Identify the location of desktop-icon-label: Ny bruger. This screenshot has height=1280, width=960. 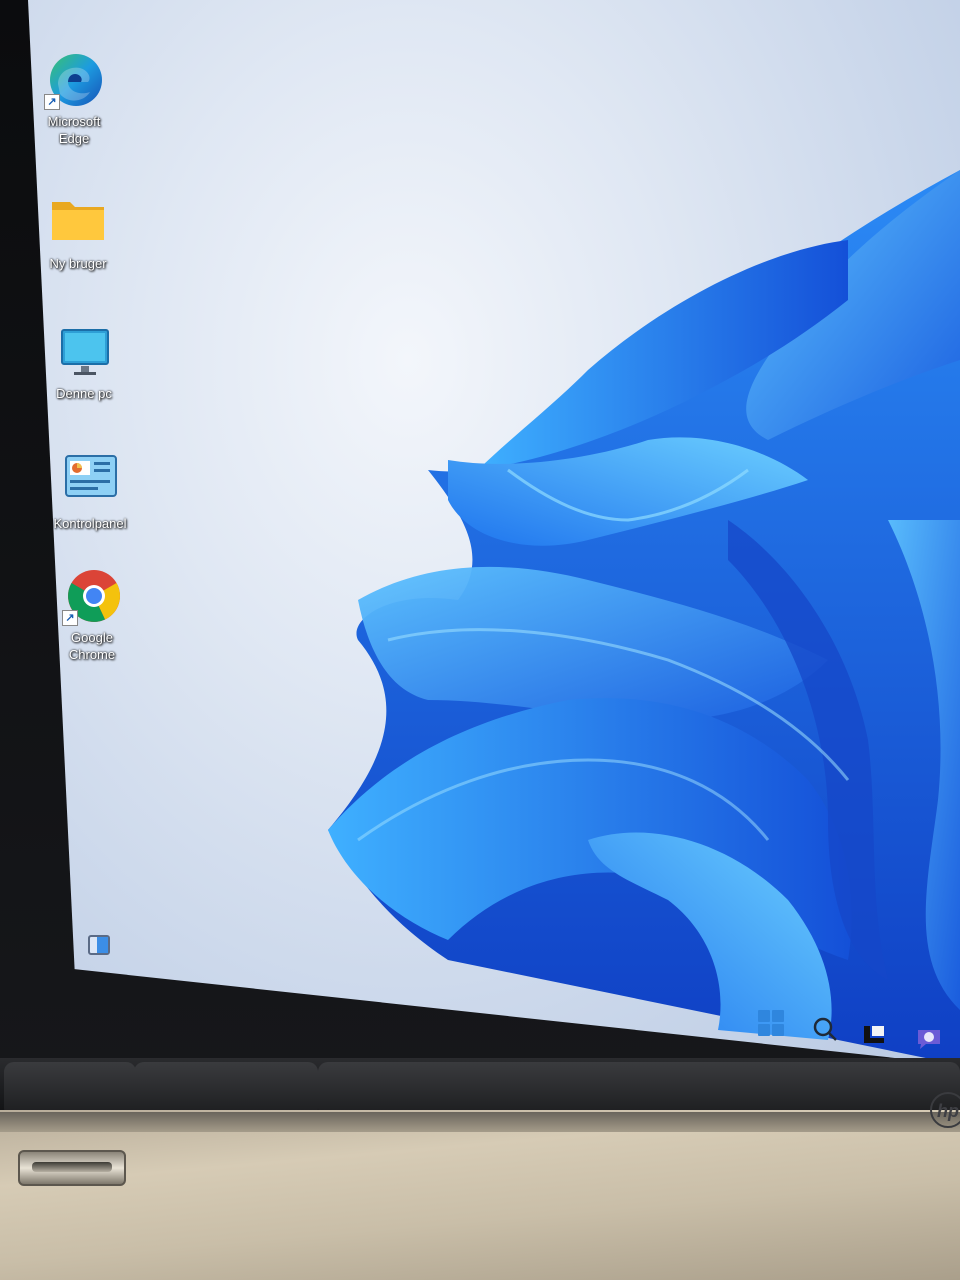
(78, 263).